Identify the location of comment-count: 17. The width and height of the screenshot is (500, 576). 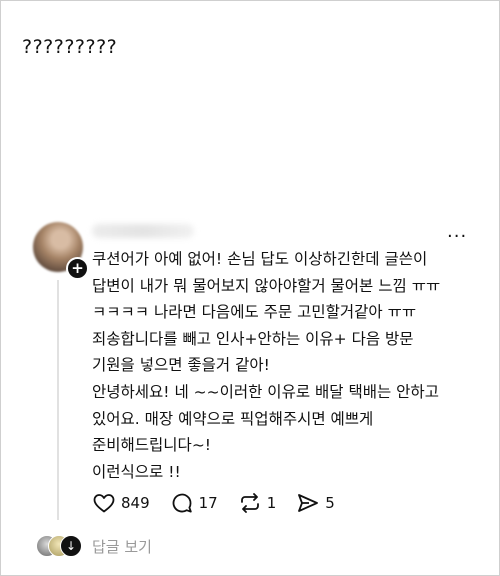
(208, 503).